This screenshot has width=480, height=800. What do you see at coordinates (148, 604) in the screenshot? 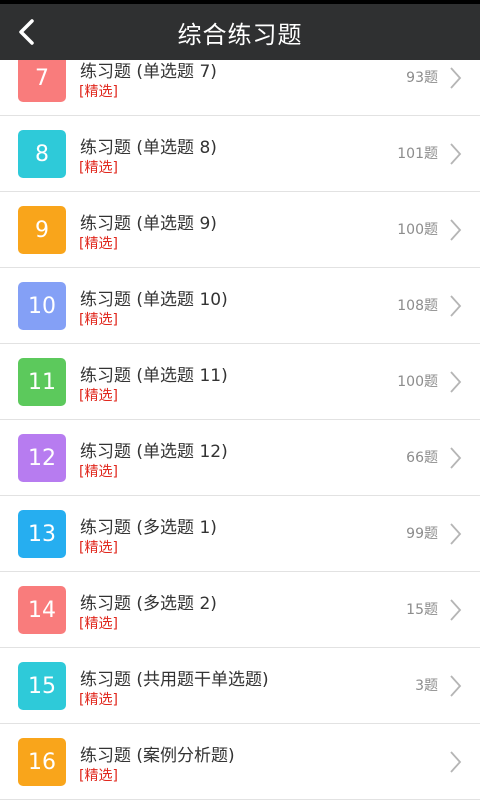
I see `item-title: 练习题 (多选题 2)` at bounding box center [148, 604].